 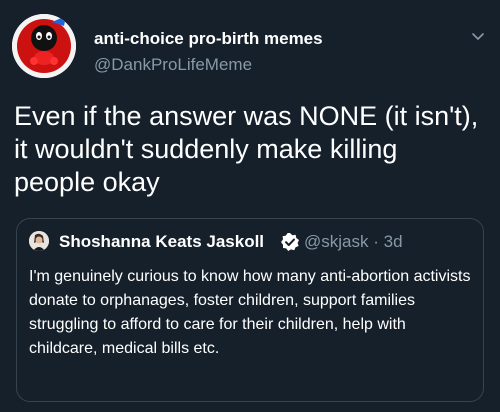 I want to click on quoted-timestamp: 3d, so click(x=393, y=241).